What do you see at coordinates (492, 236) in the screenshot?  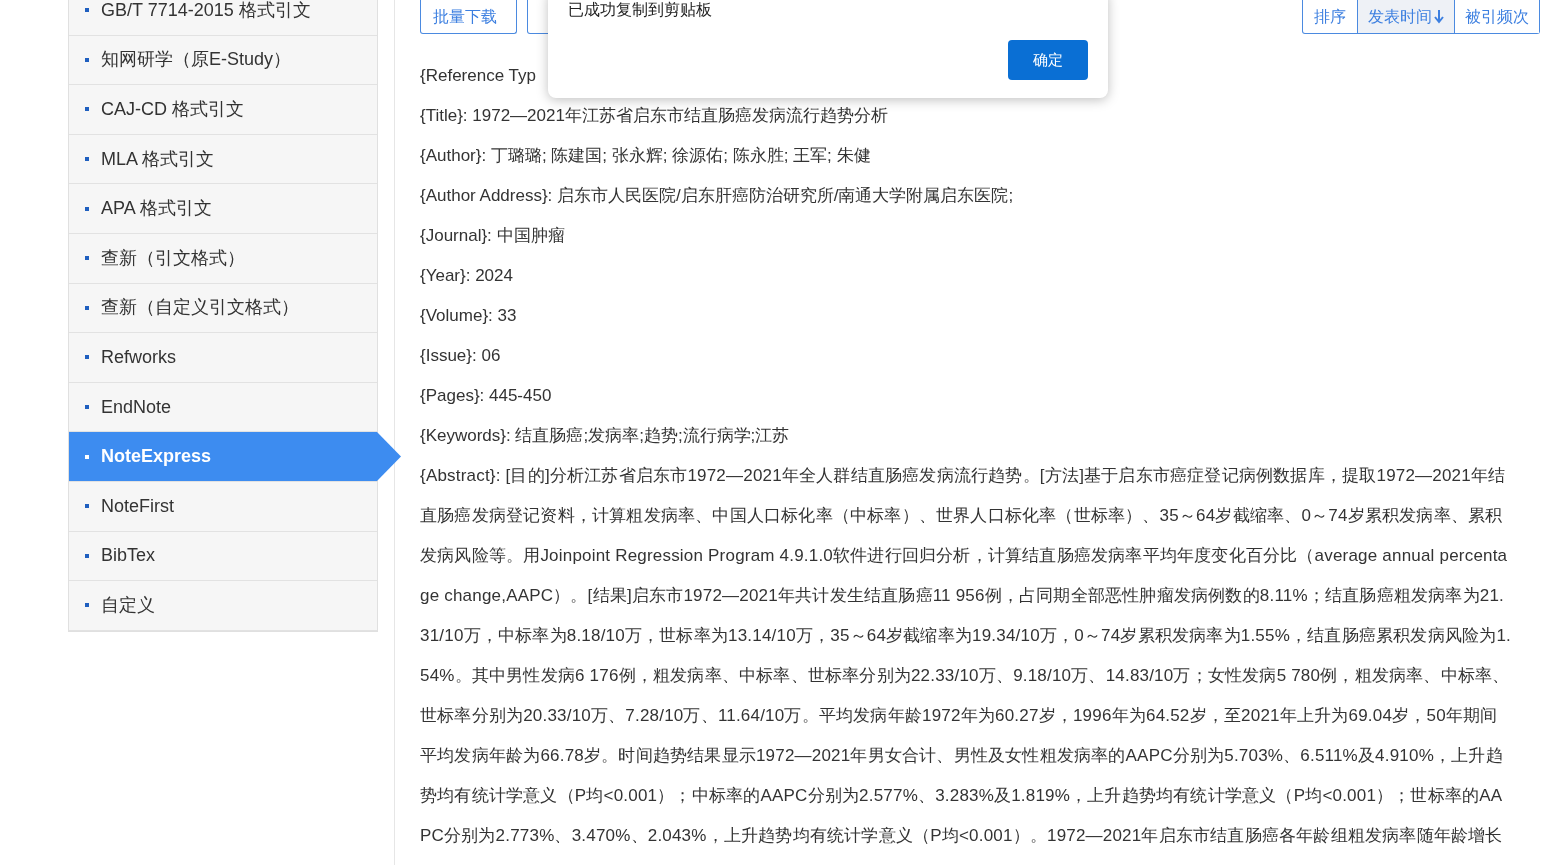 I see `reference-field: {Journal}: 中国肿瘤` at bounding box center [492, 236].